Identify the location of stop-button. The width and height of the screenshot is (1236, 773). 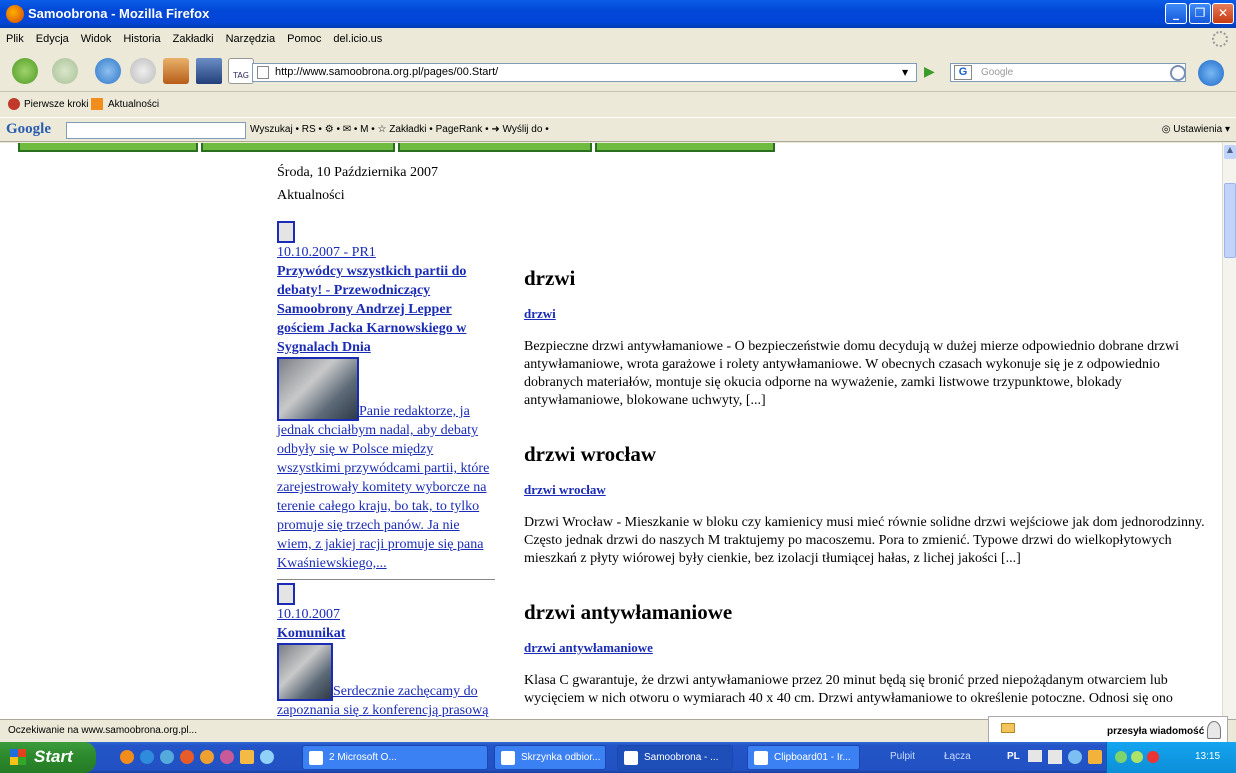
(143, 71).